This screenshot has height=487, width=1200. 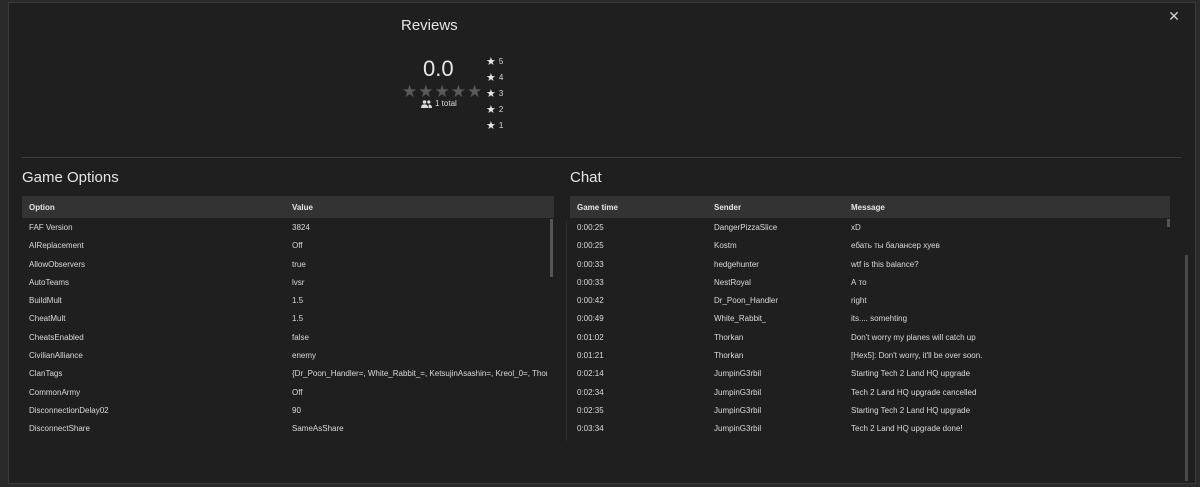 I want to click on table-row: CheatMult 1.5, so click(x=288, y=318).